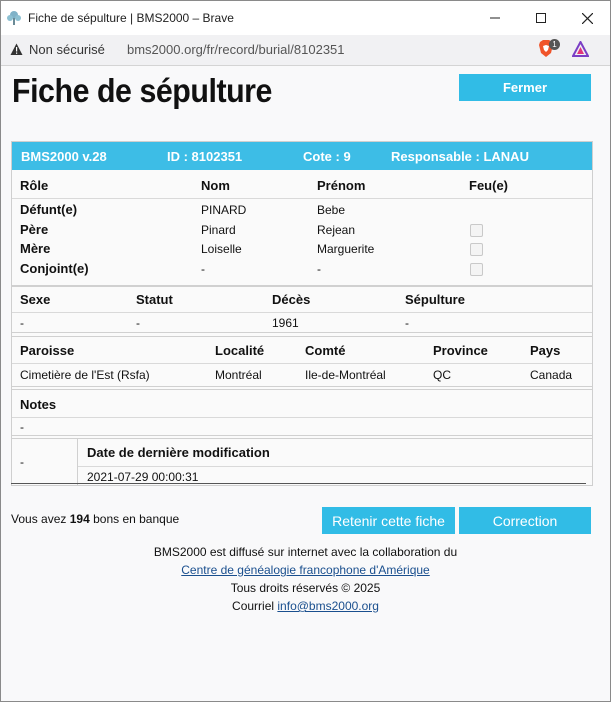  What do you see at coordinates (64, 156) in the screenshot?
I see `record-version: BMS2000 v.28` at bounding box center [64, 156].